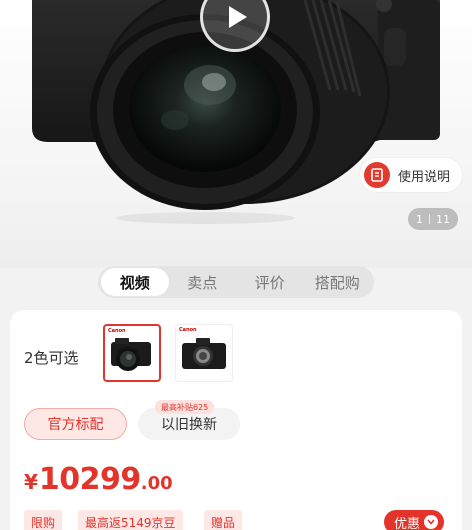 This screenshot has width=472, height=530. I want to click on price-currency: ¥, so click(31, 482).